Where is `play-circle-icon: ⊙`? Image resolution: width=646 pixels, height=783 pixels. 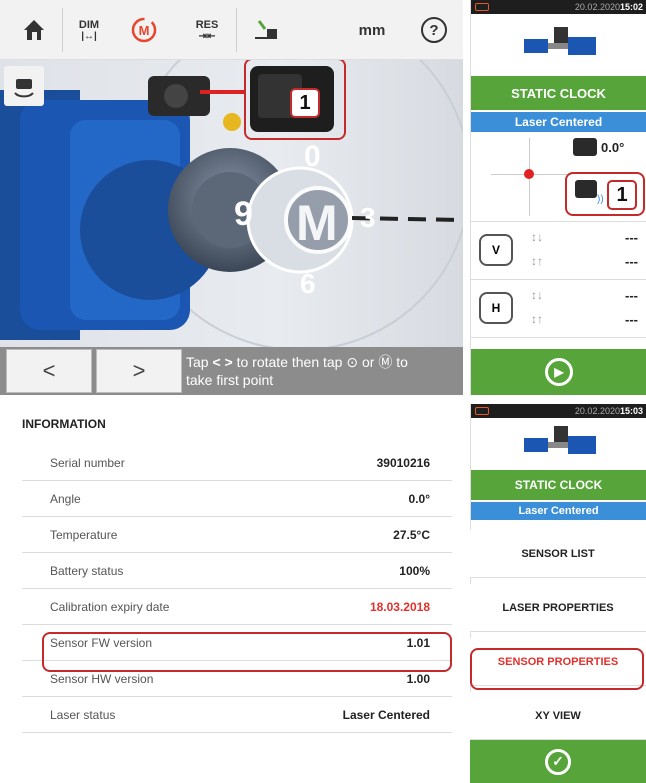 play-circle-icon: ⊙ is located at coordinates (352, 362).